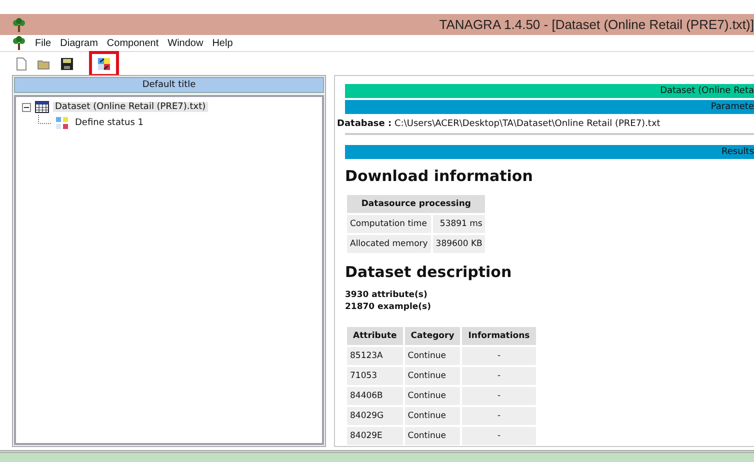  I want to click on arrows-icon, so click(104, 63).